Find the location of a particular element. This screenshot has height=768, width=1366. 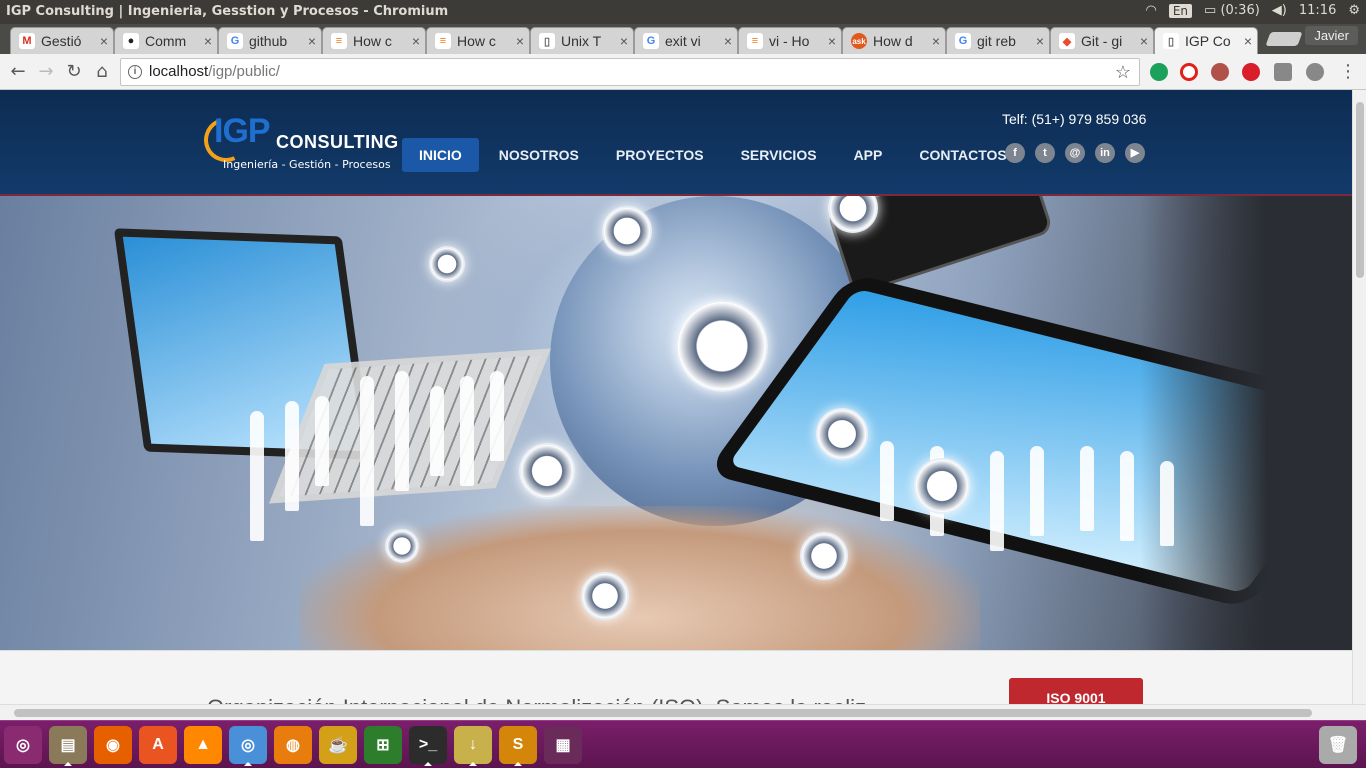

extension-gray-icon is located at coordinates (1315, 72).